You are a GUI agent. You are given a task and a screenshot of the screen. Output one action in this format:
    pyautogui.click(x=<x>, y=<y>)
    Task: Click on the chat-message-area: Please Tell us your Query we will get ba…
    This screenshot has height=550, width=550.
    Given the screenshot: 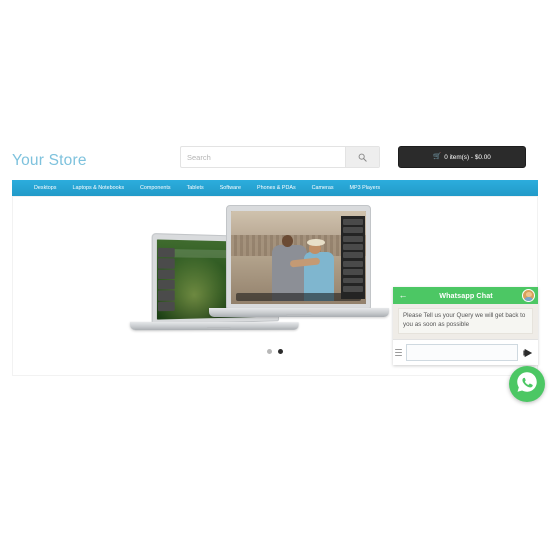 What is the action you would take?
    pyautogui.click(x=465, y=319)
    